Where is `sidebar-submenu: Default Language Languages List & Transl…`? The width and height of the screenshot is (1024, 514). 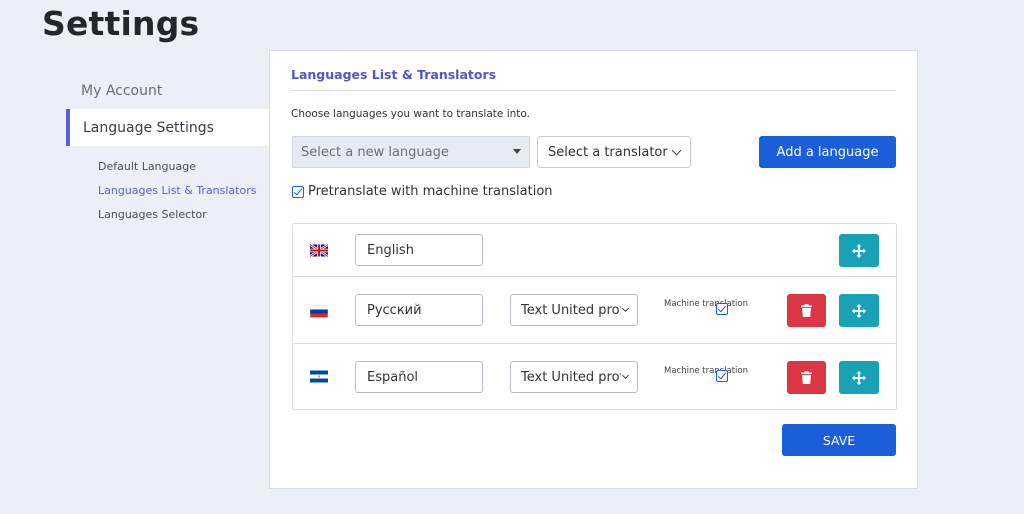
sidebar-submenu: Default Language Languages List & Transl… is located at coordinates (168, 190).